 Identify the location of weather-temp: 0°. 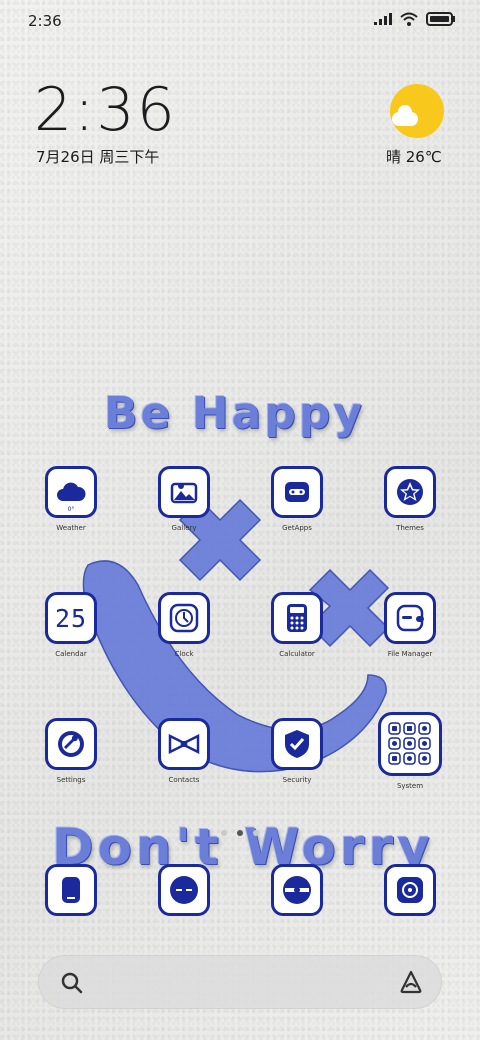
(71, 509).